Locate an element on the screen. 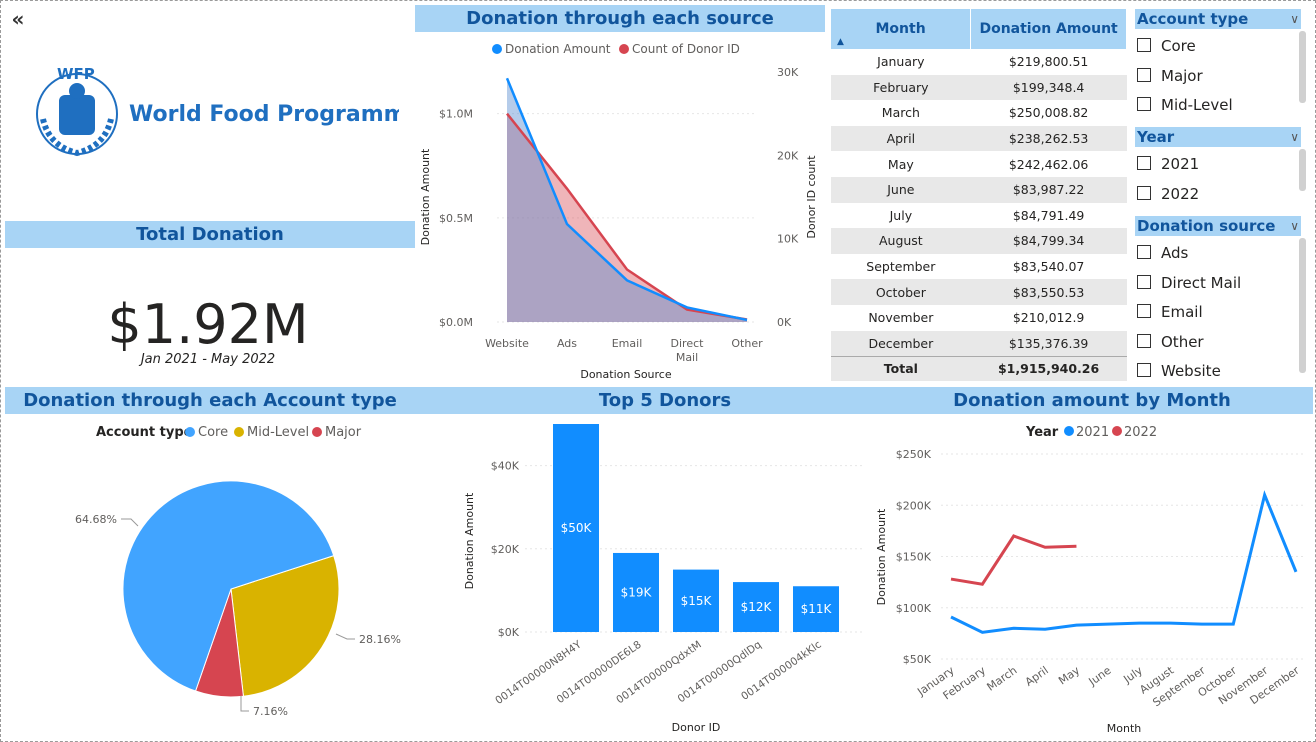 The image size is (1316, 742). line-2021 is located at coordinates (1124, 562).